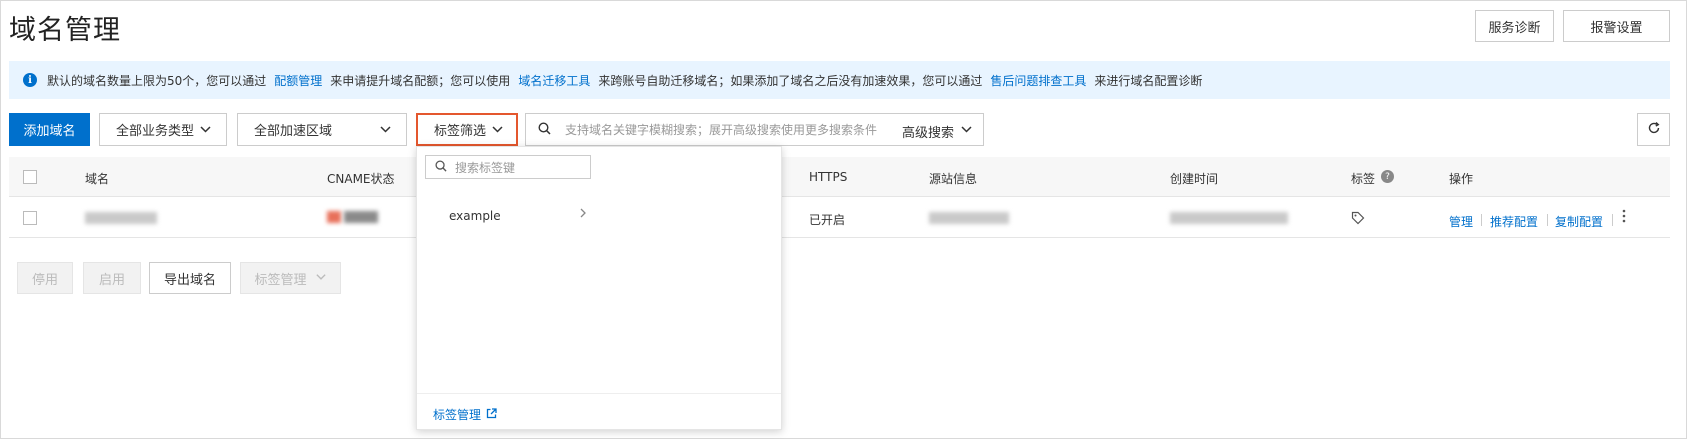  I want to click on help-icon: ?, so click(1387, 176).